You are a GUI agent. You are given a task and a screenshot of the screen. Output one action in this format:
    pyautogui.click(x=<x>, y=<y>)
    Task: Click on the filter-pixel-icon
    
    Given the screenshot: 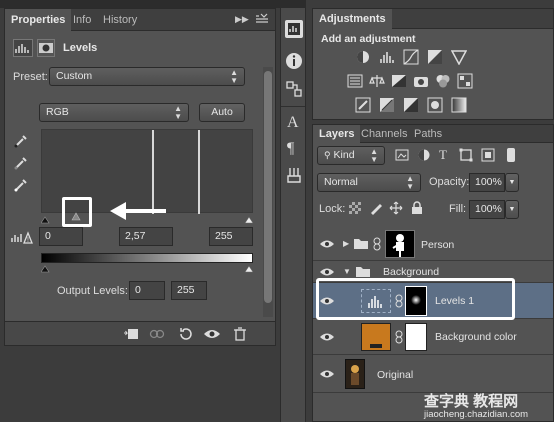 What is the action you would take?
    pyautogui.click(x=402, y=155)
    